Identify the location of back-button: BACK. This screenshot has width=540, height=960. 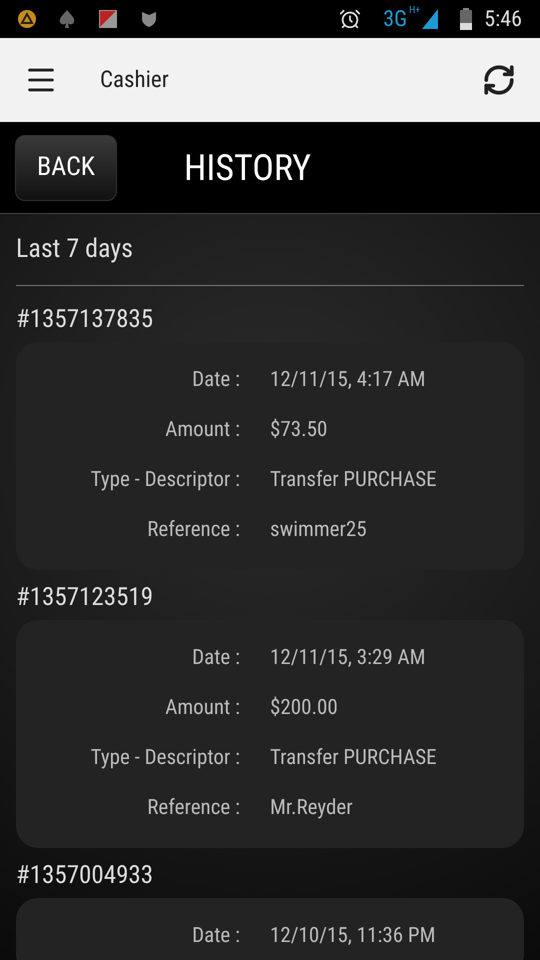
(66, 167).